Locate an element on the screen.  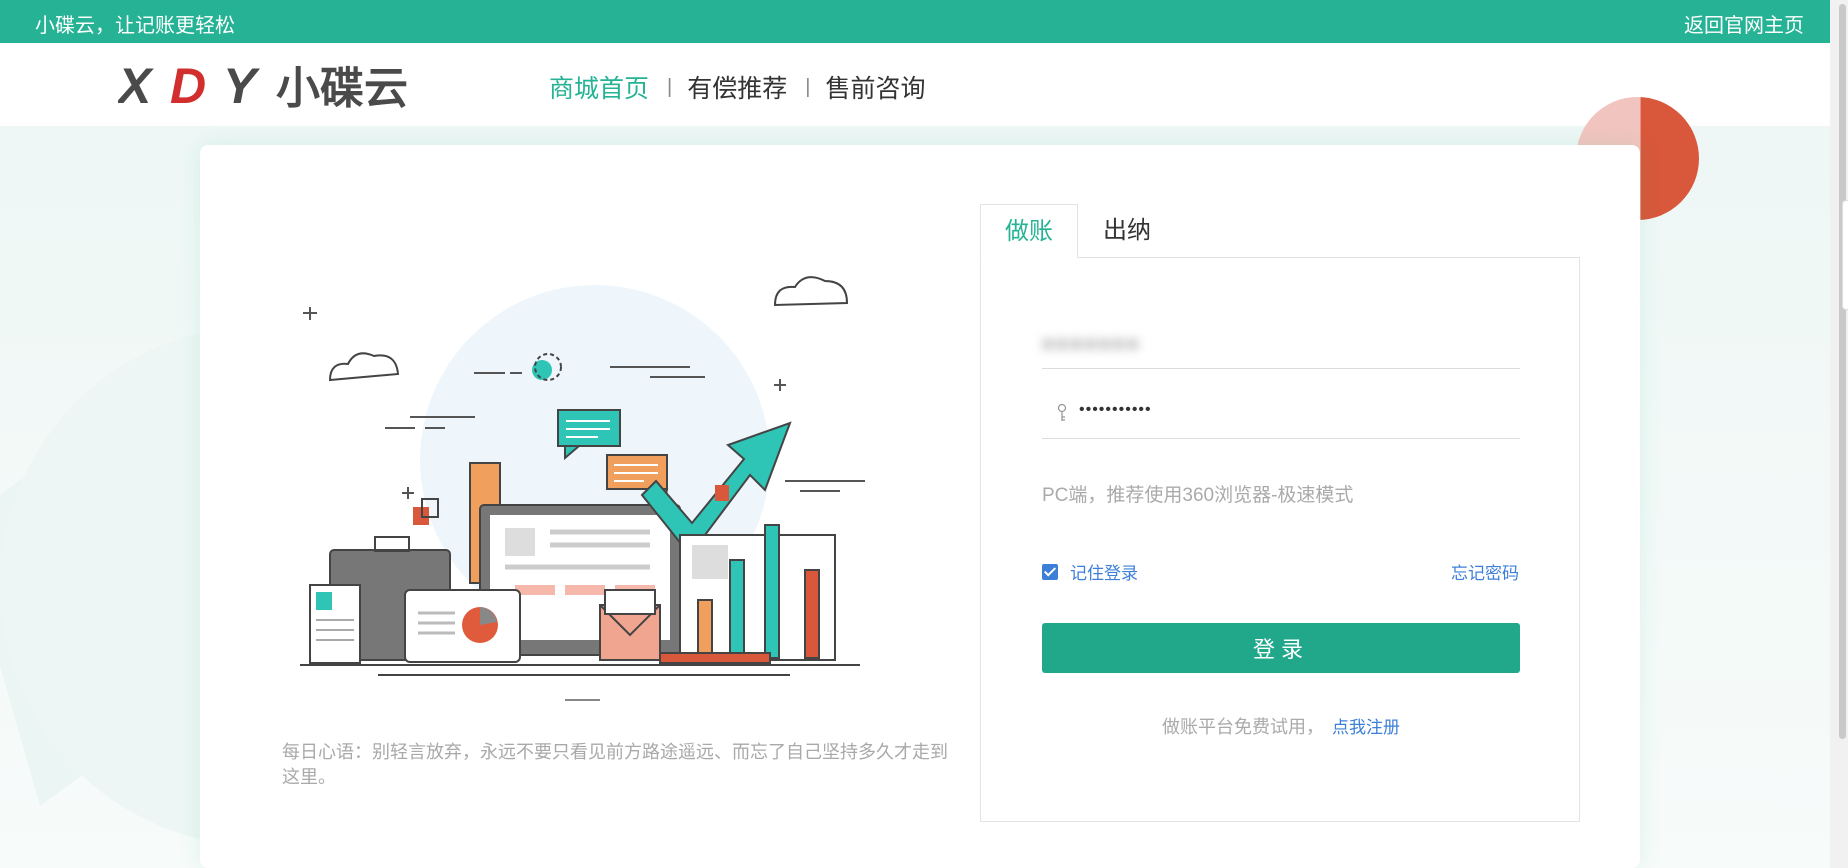
remember-login-label: 记住登录 is located at coordinates (1104, 573).